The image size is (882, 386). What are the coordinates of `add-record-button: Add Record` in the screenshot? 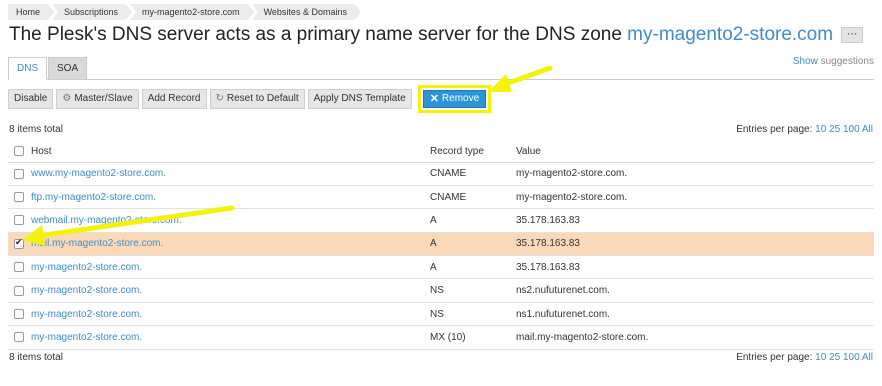 It's located at (174, 99).